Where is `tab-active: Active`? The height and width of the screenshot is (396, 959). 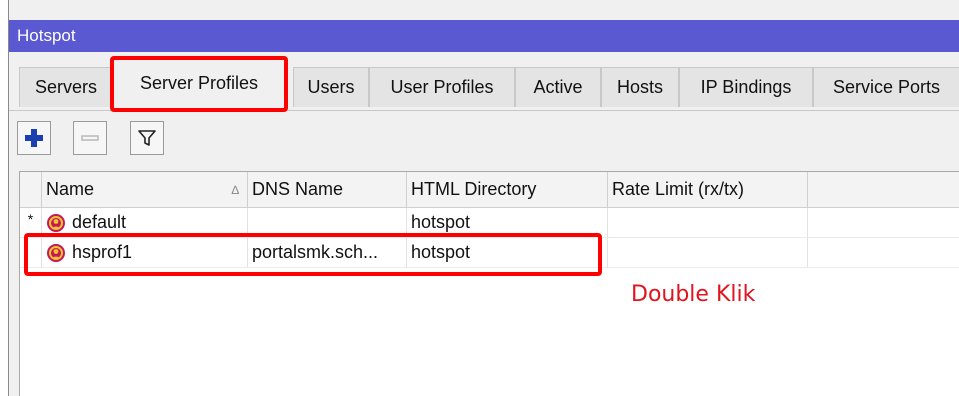
tab-active: Active is located at coordinates (558, 87).